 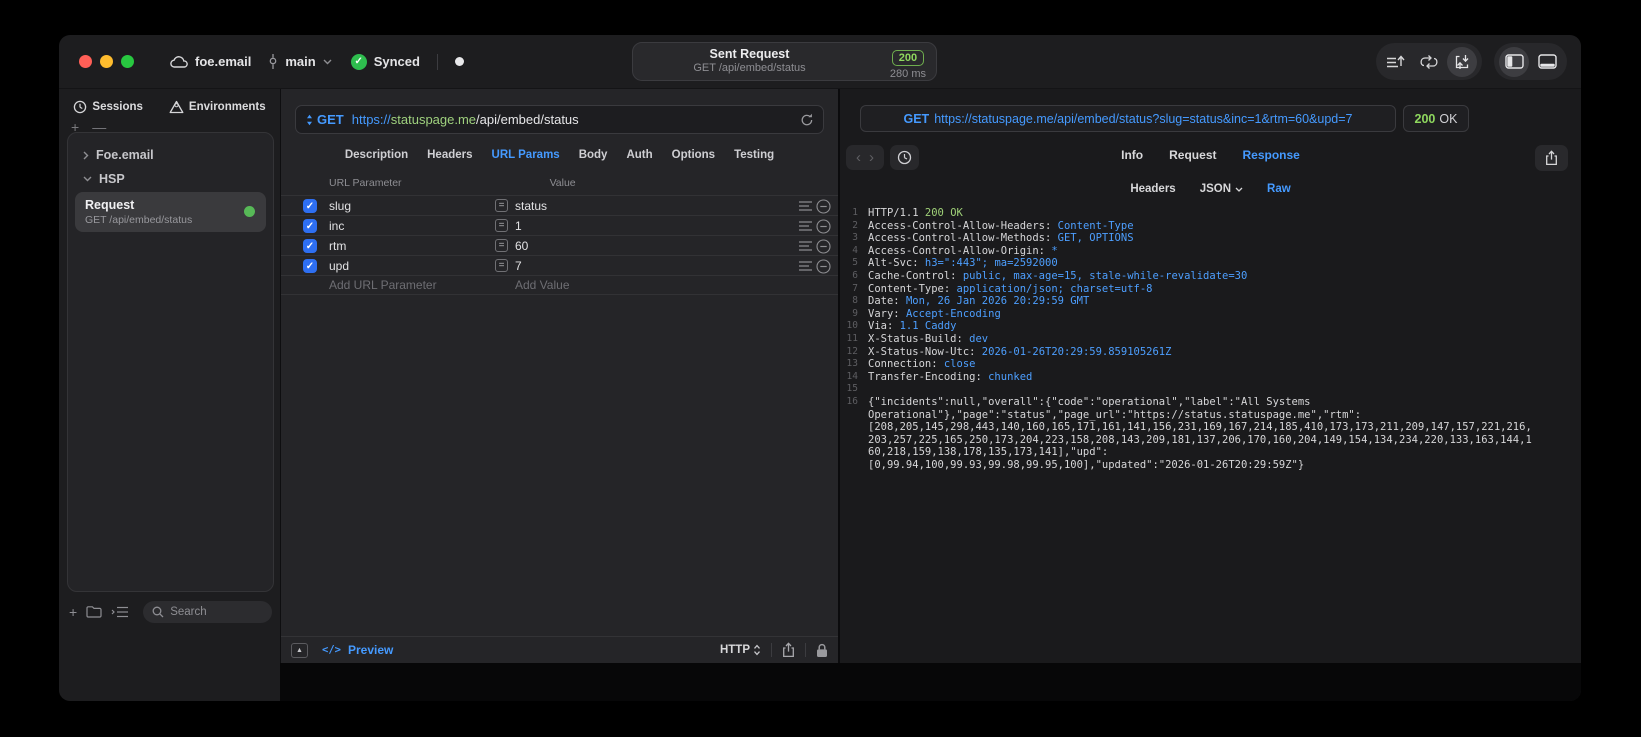 I want to click on sync-loop-button, so click(x=1429, y=62).